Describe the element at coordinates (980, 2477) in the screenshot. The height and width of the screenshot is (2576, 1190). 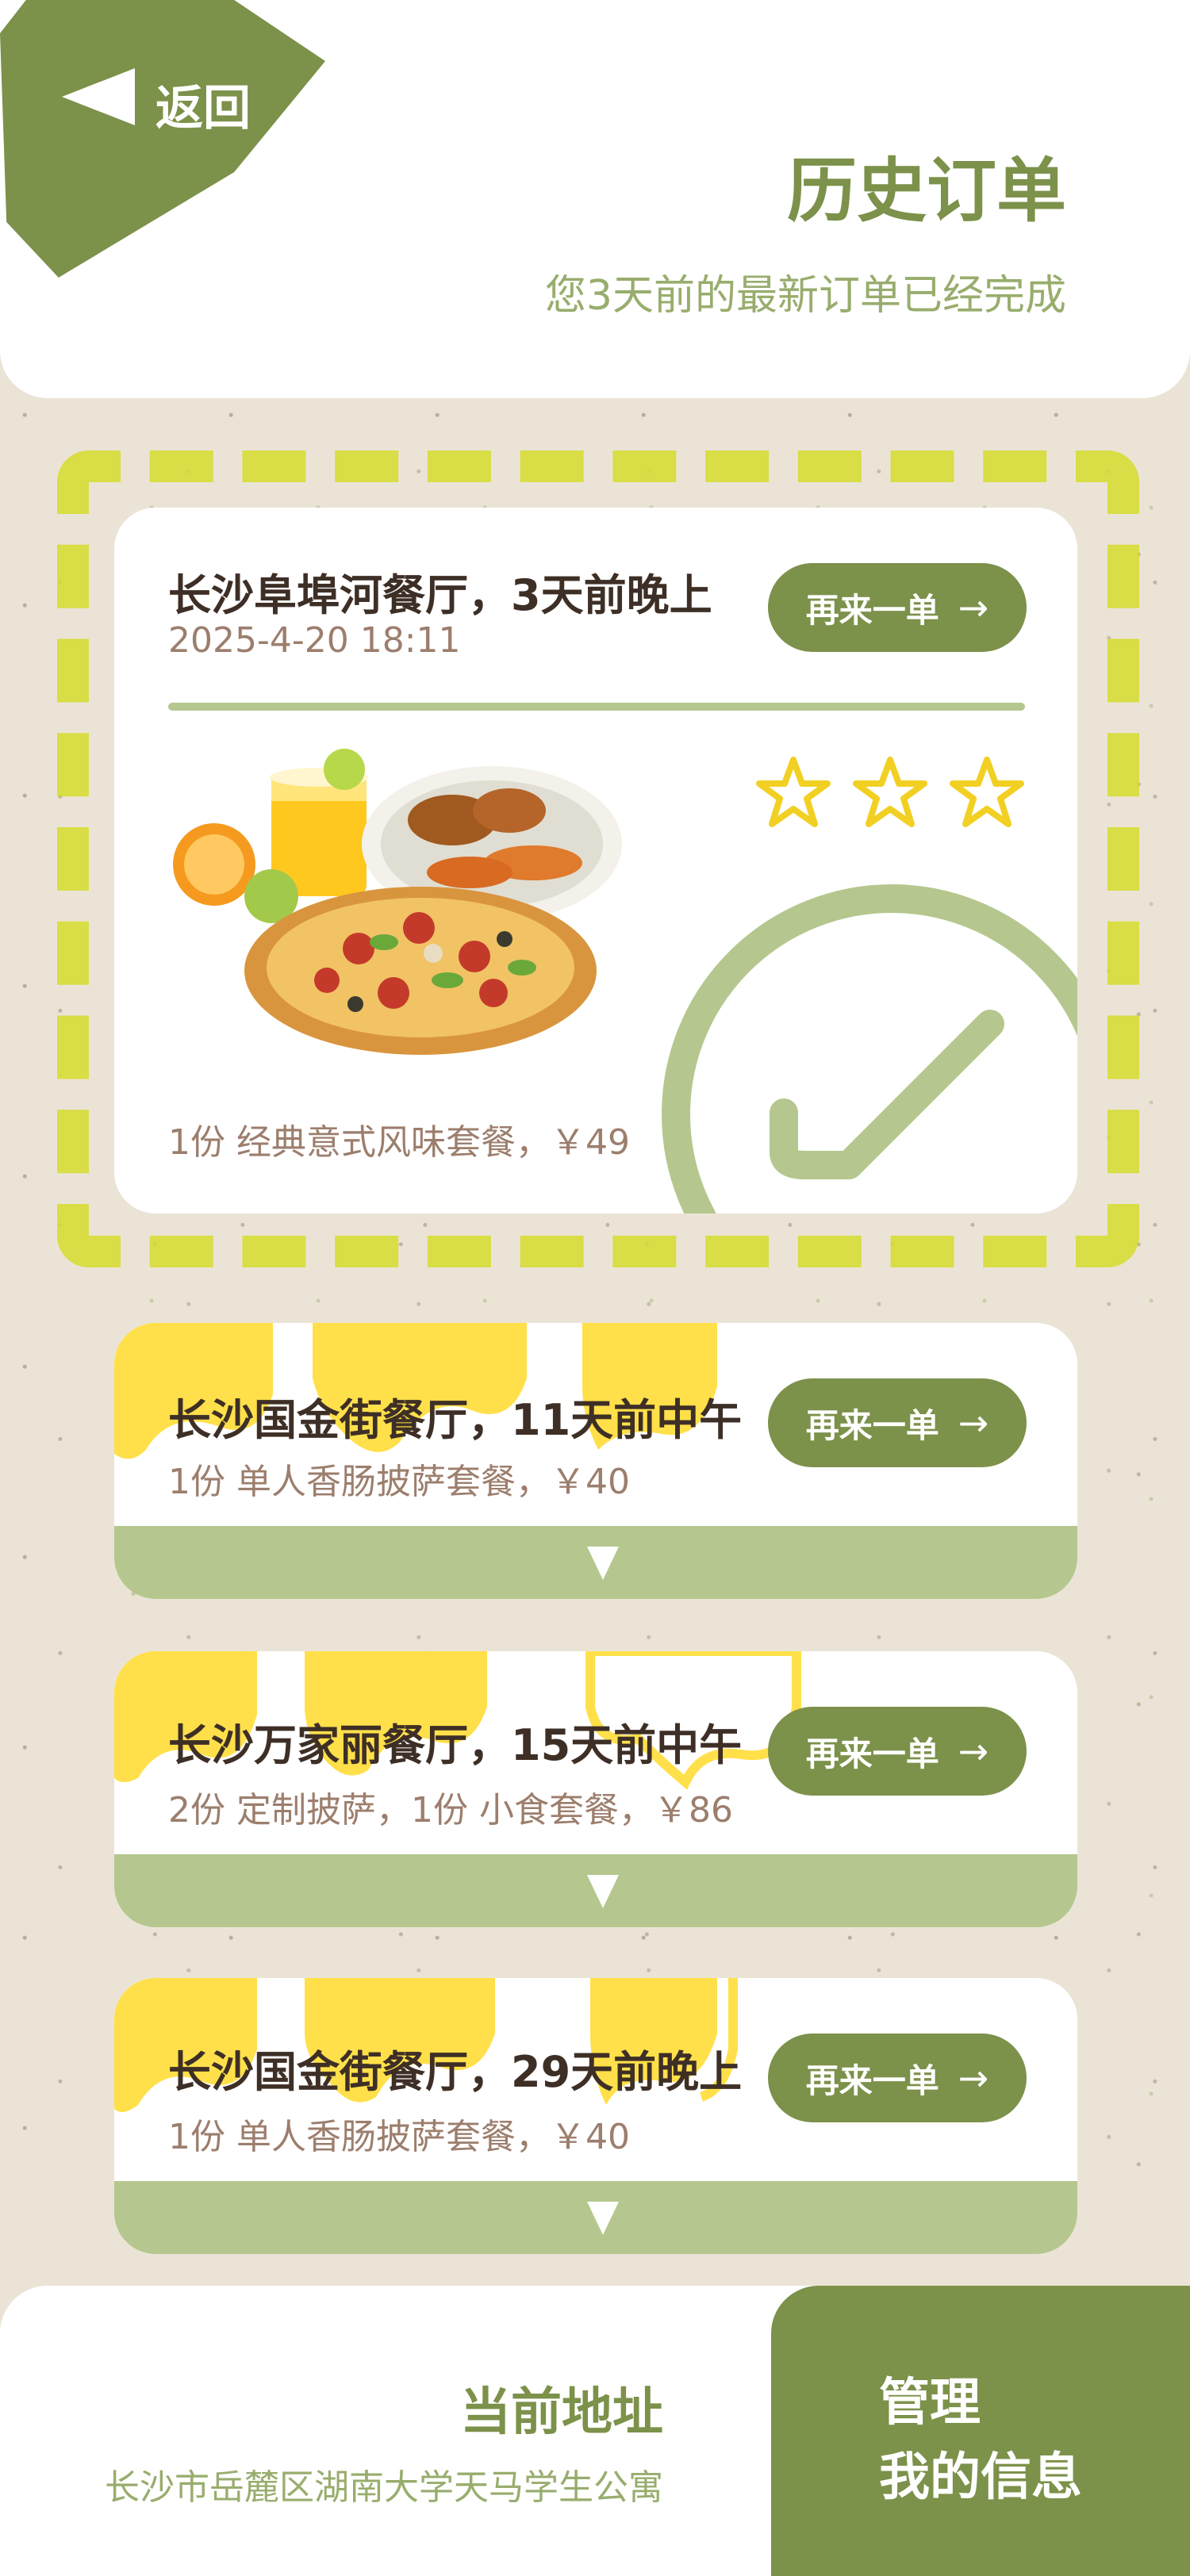
I see `my-info-label: 我的信息` at that location.